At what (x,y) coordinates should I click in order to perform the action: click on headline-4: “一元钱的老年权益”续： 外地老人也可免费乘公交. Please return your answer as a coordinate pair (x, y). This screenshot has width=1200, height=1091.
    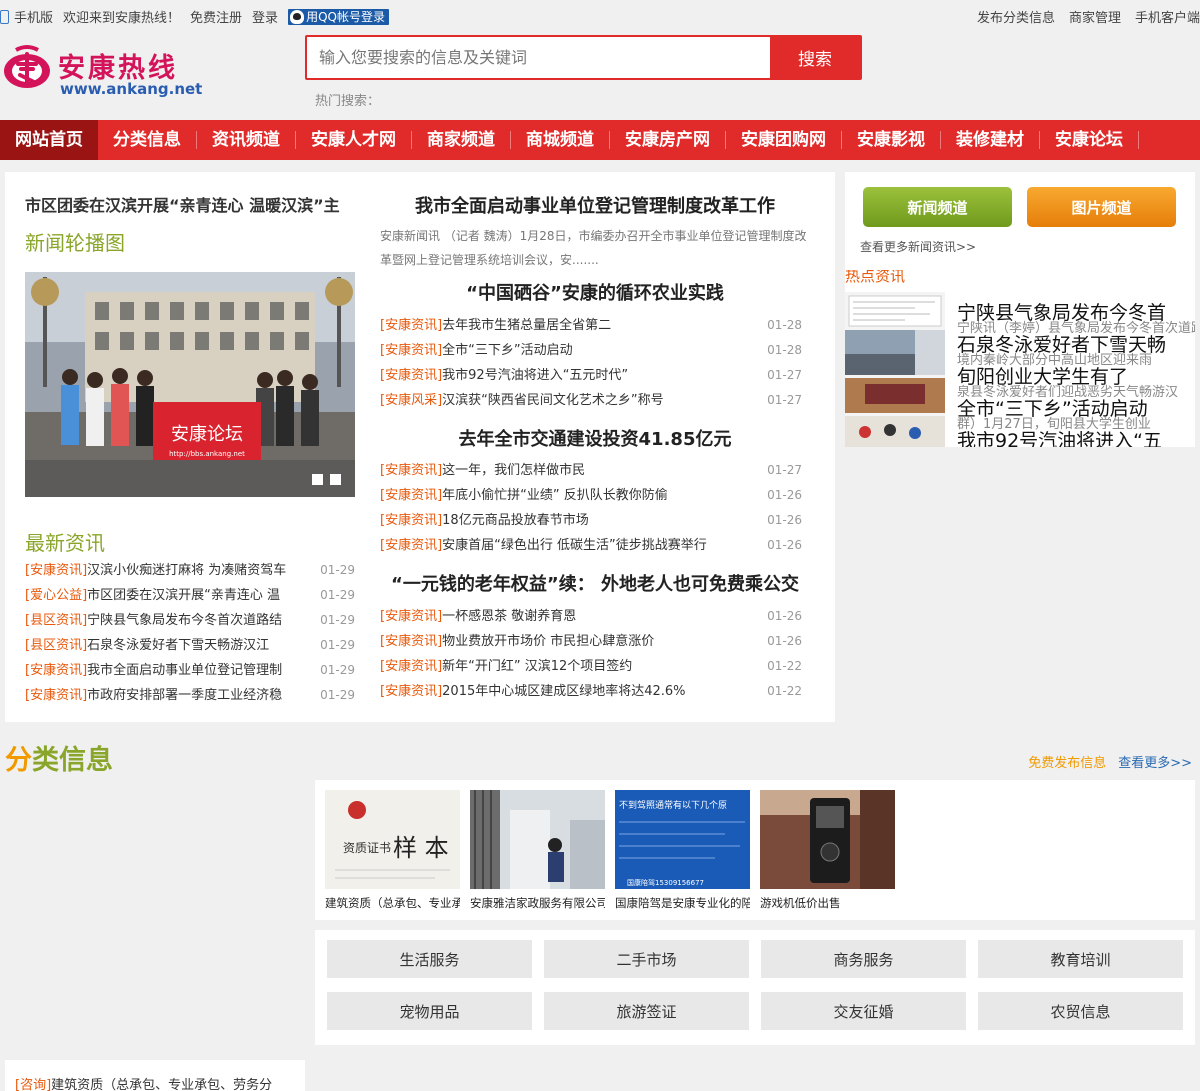
    Looking at the image, I should click on (595, 583).